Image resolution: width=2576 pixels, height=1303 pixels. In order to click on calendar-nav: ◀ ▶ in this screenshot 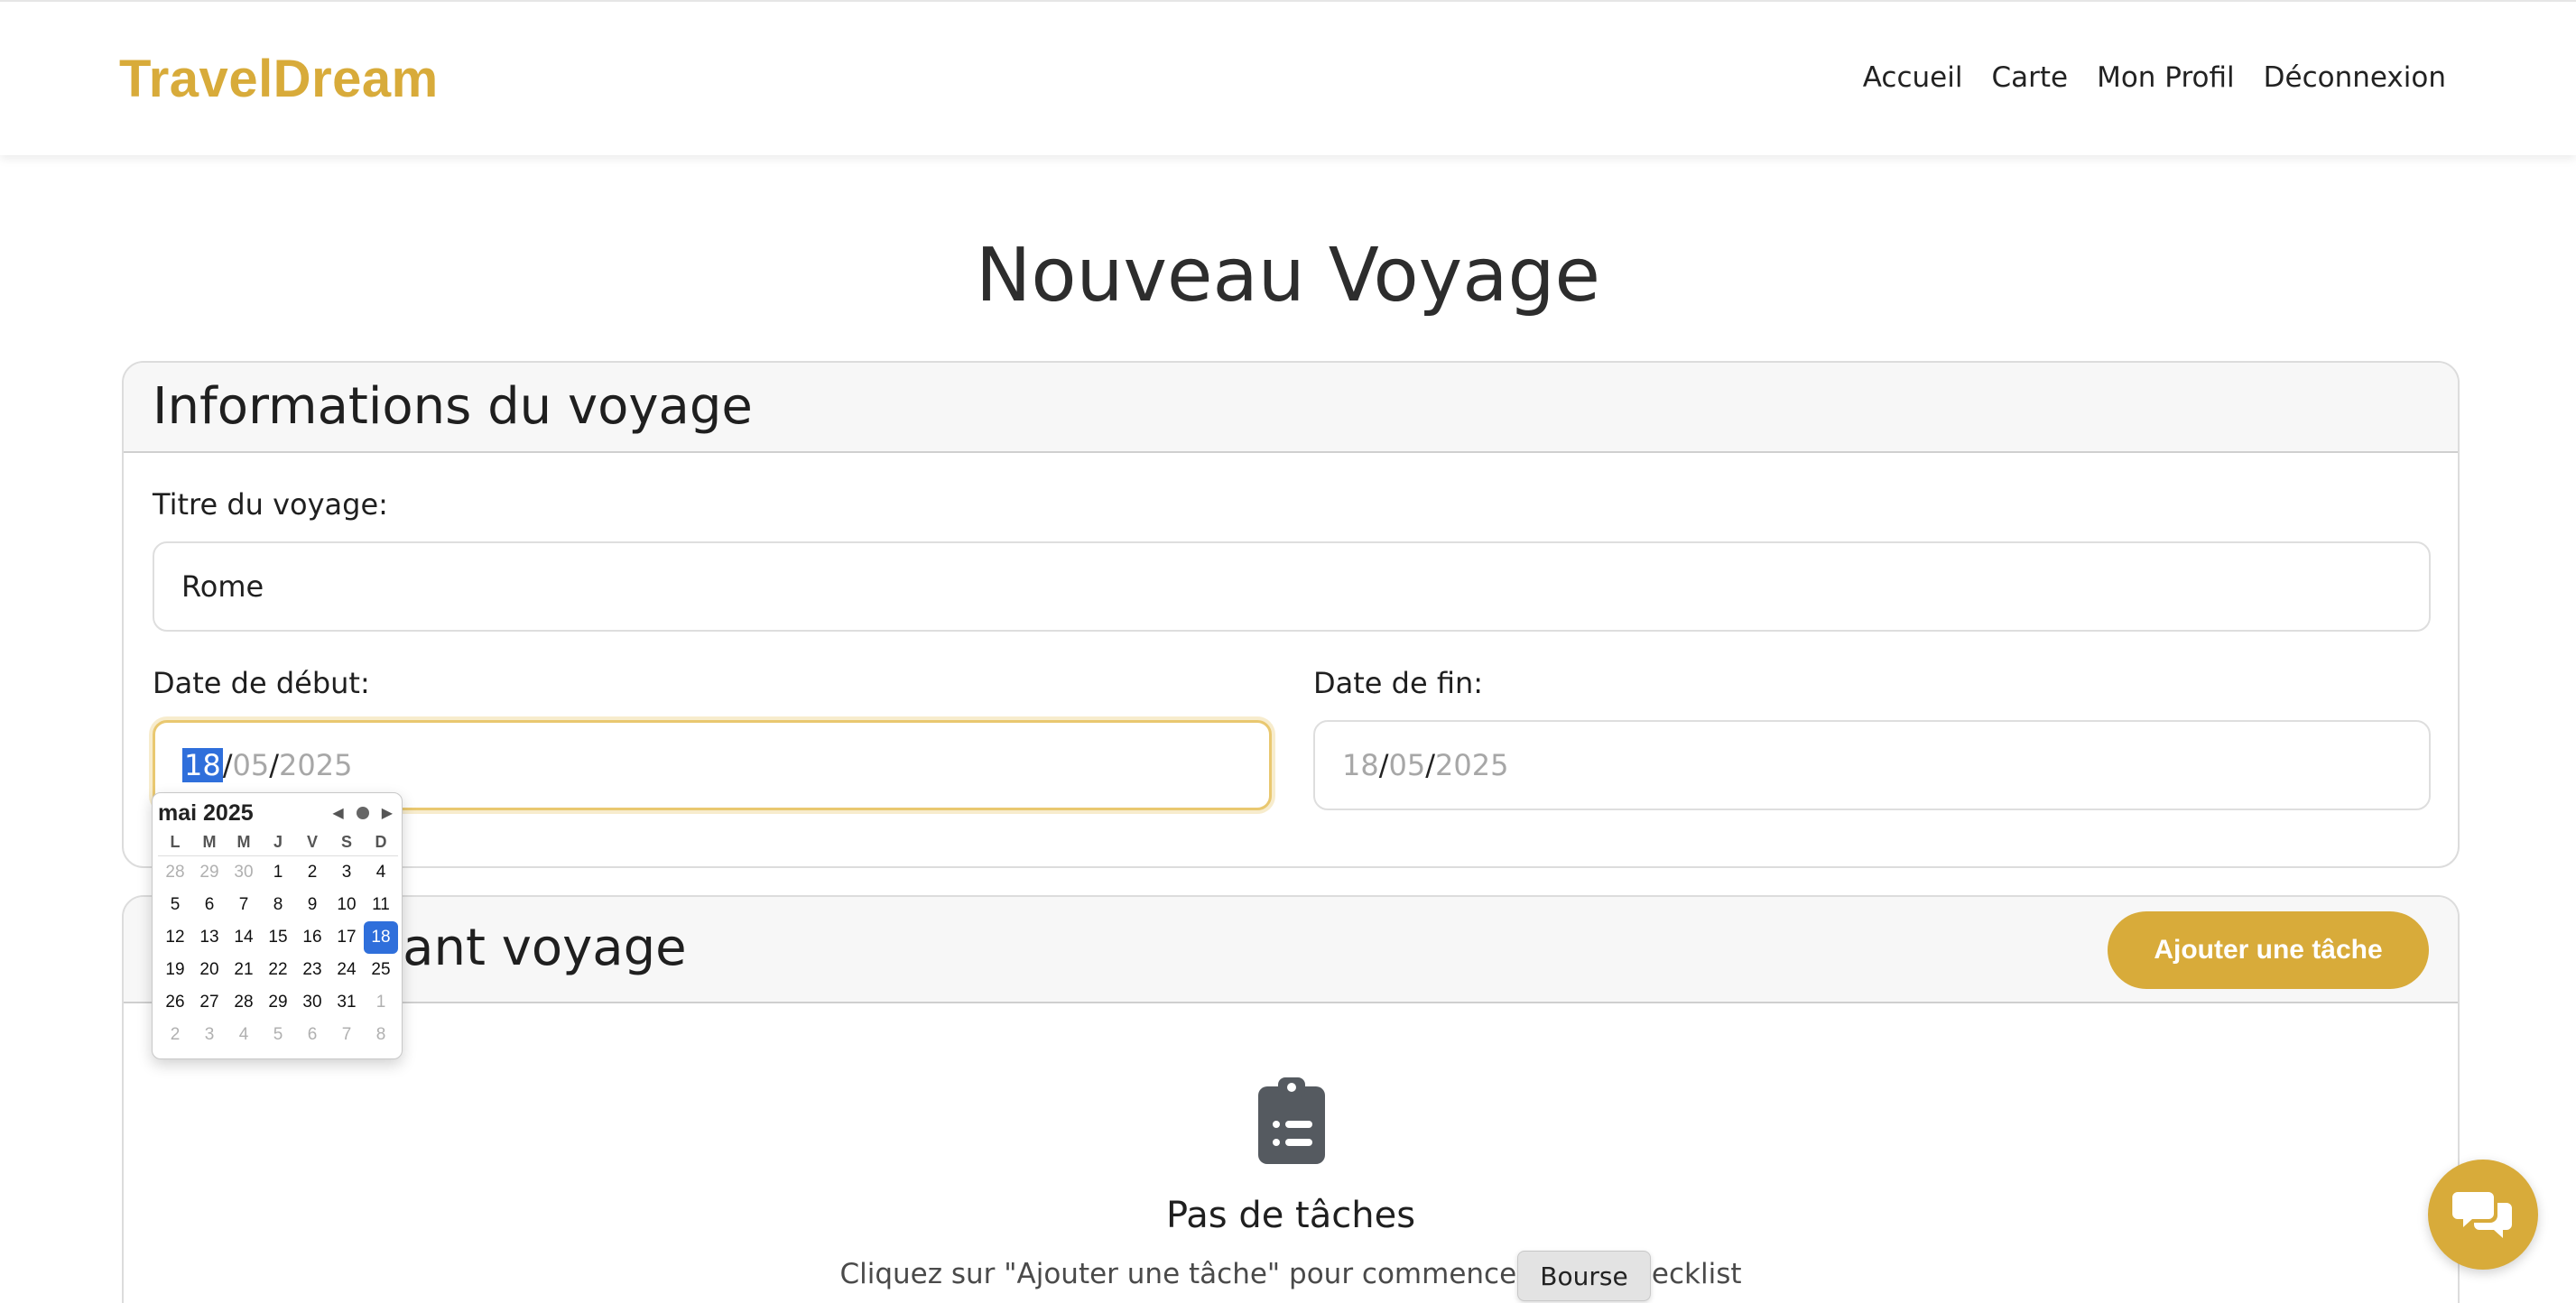, I will do `click(363, 813)`.